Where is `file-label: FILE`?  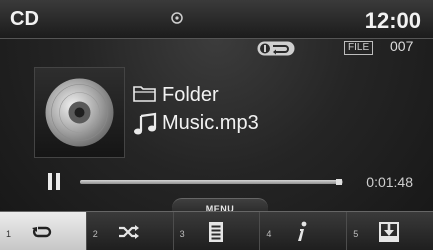 file-label: FILE is located at coordinates (359, 48).